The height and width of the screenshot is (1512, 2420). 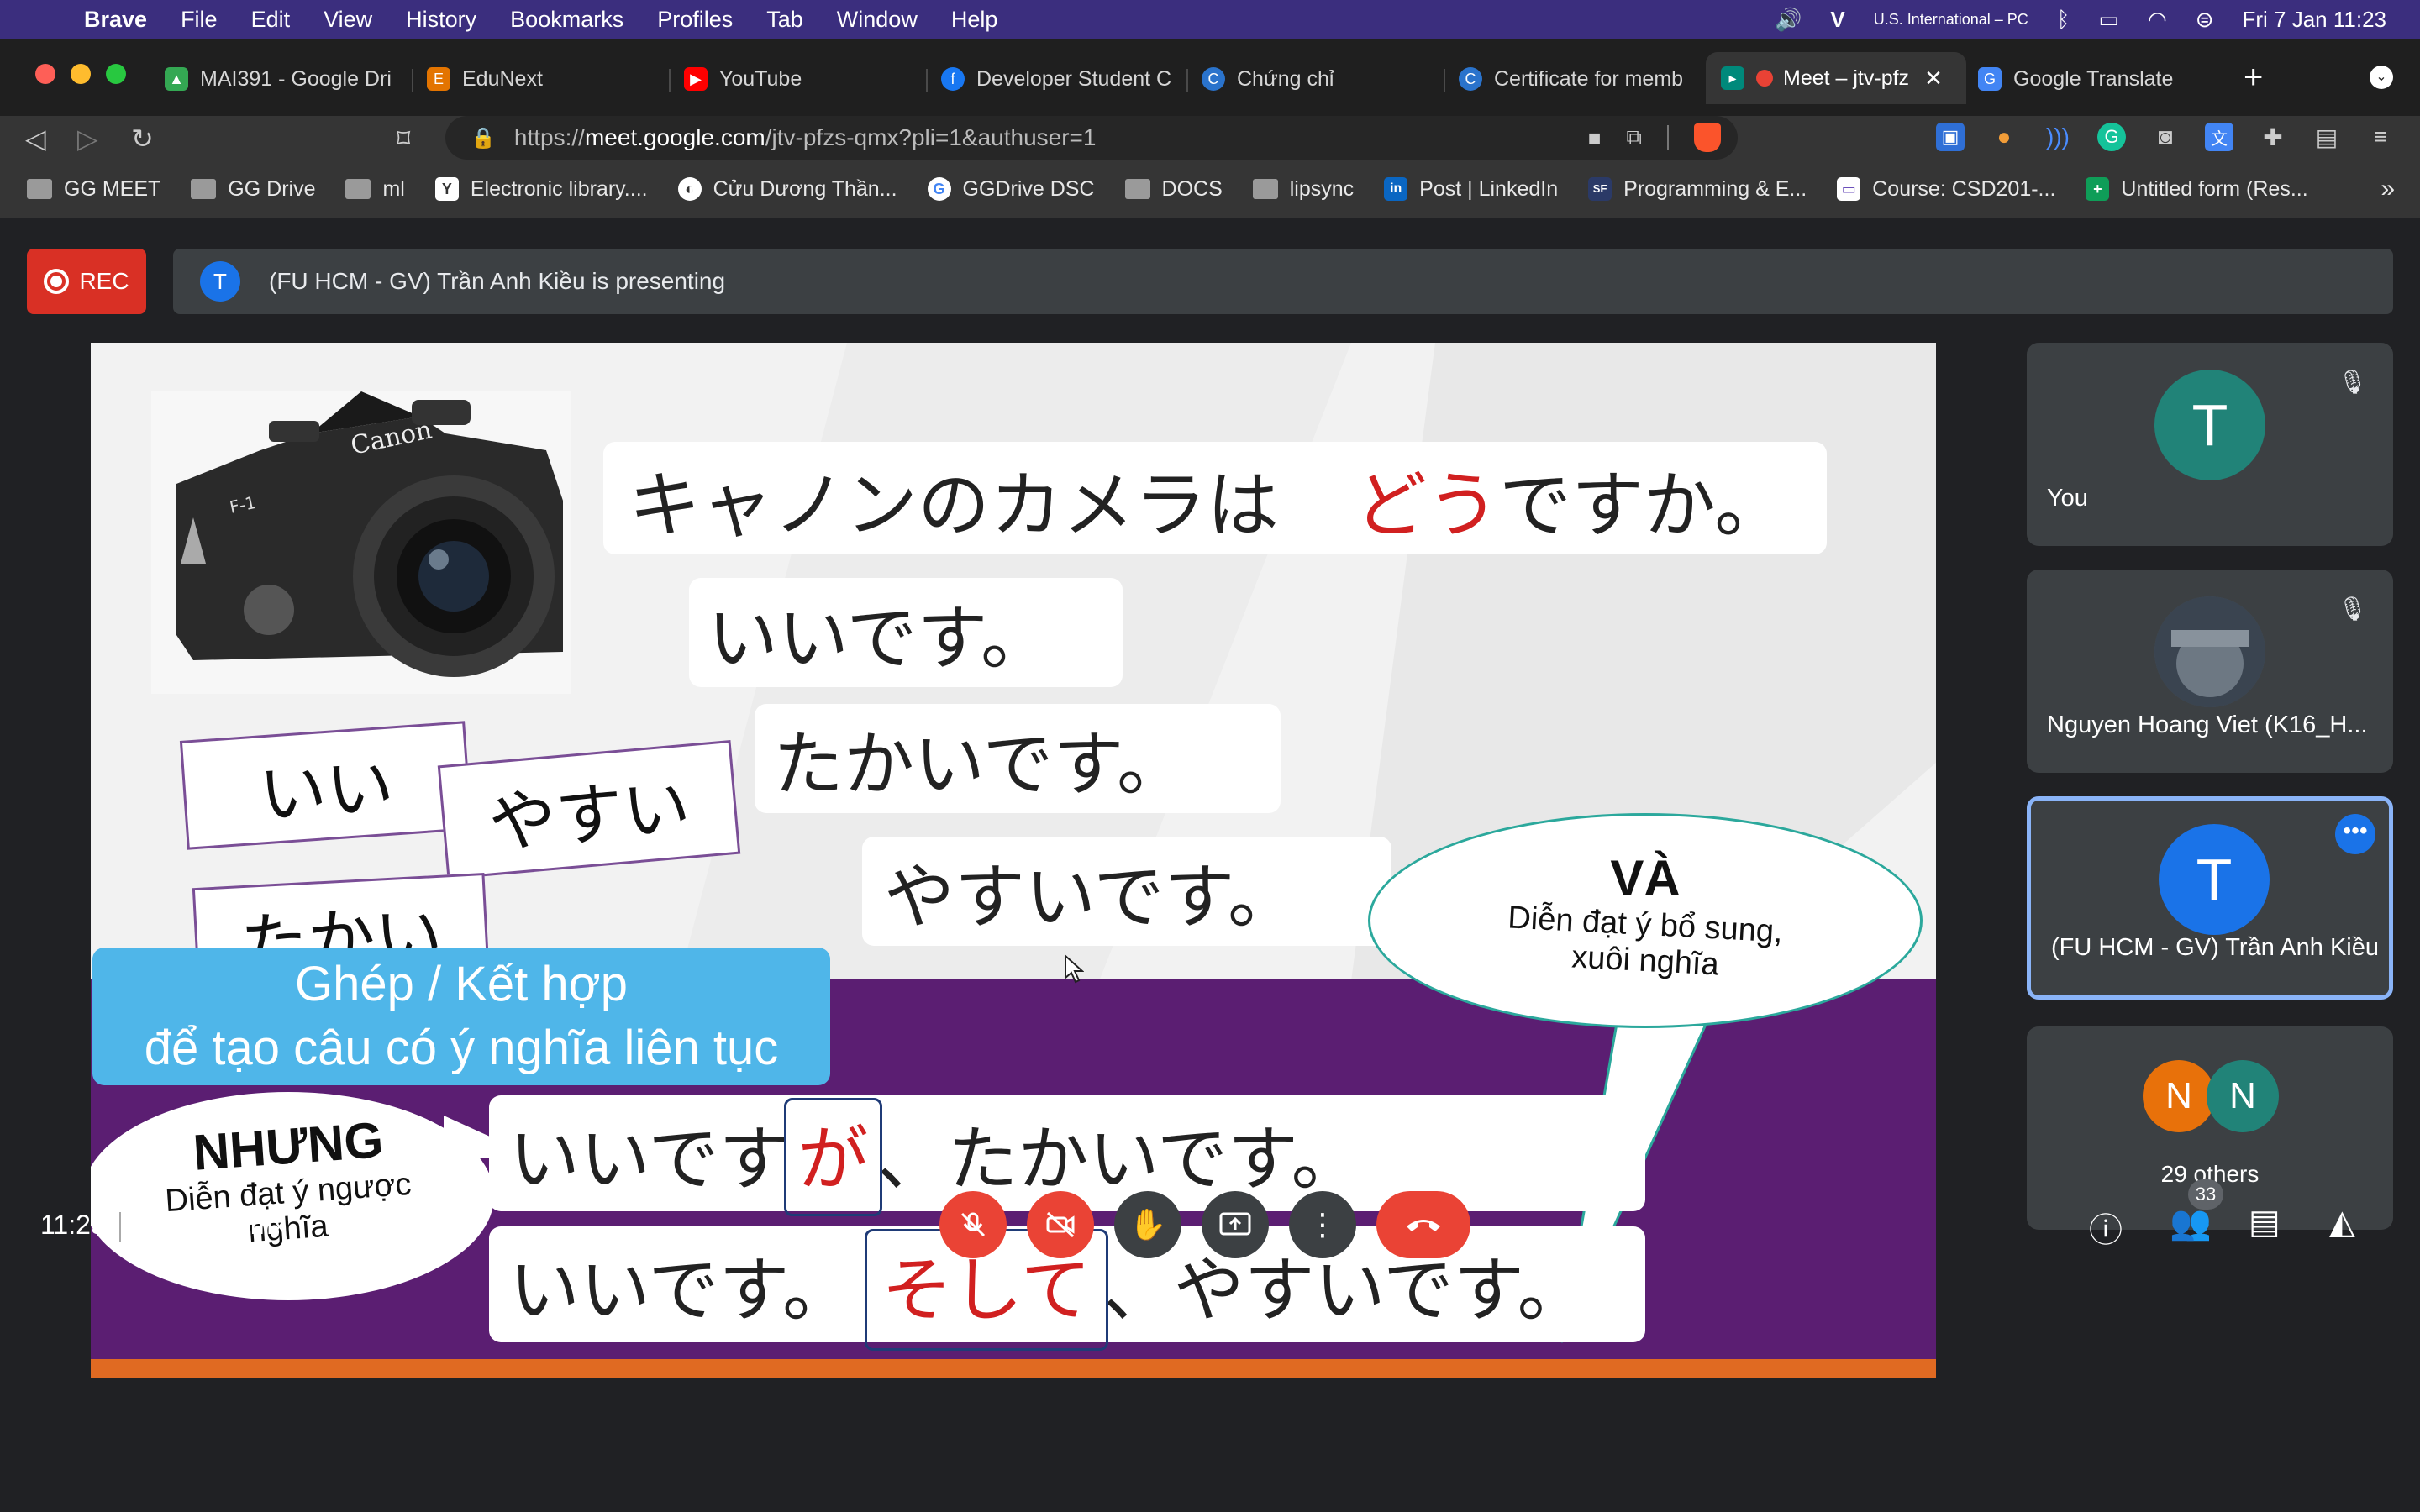 I want to click on brave-shields-icon, so click(x=1708, y=137).